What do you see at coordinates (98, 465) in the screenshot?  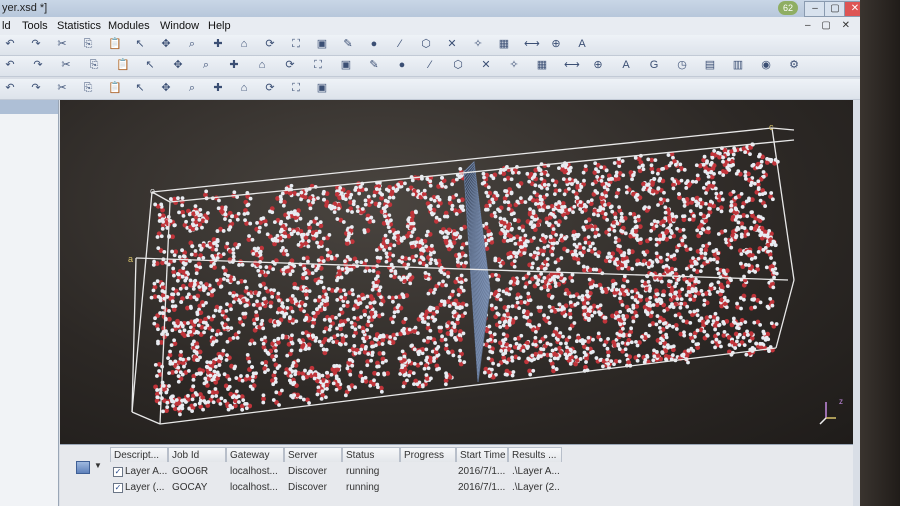 I see `chevron-down-icon: ▼` at bounding box center [98, 465].